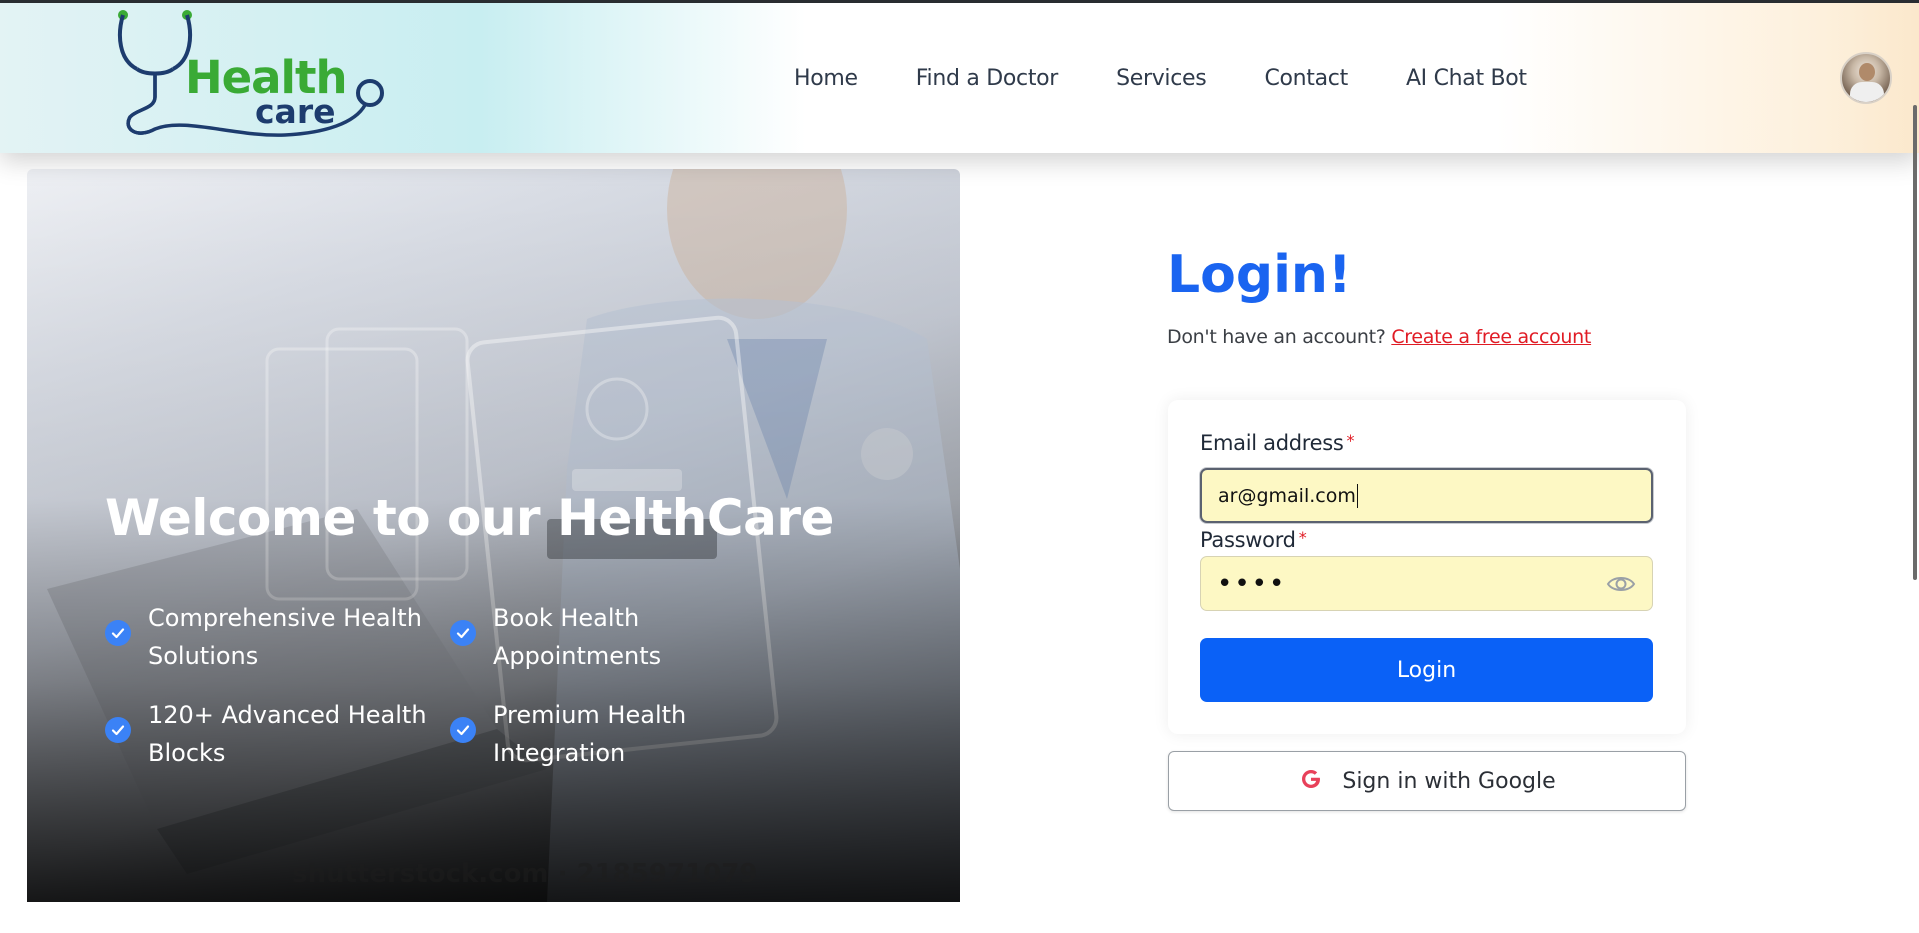 The width and height of the screenshot is (1919, 933). I want to click on email-value: ar@gmail.com, so click(1287, 495).